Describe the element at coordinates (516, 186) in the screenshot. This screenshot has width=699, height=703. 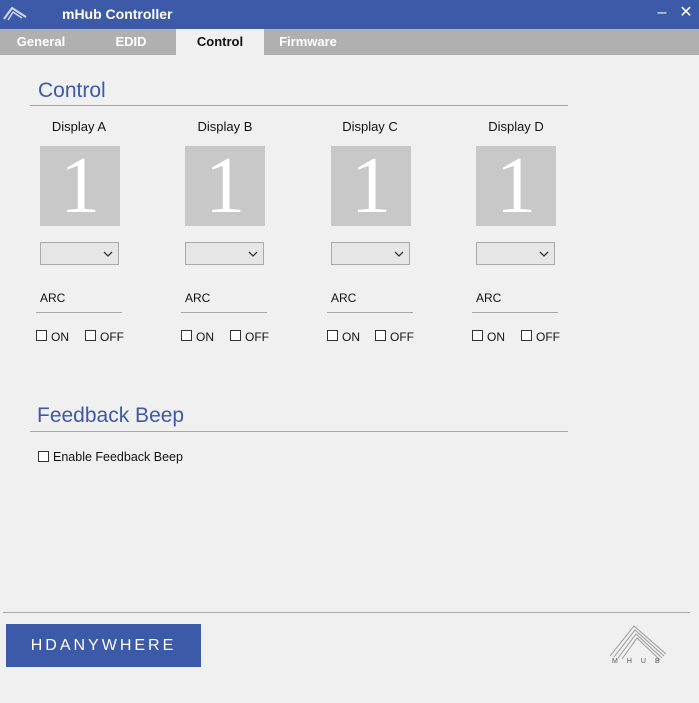
I see `display-d-number: 1` at that location.